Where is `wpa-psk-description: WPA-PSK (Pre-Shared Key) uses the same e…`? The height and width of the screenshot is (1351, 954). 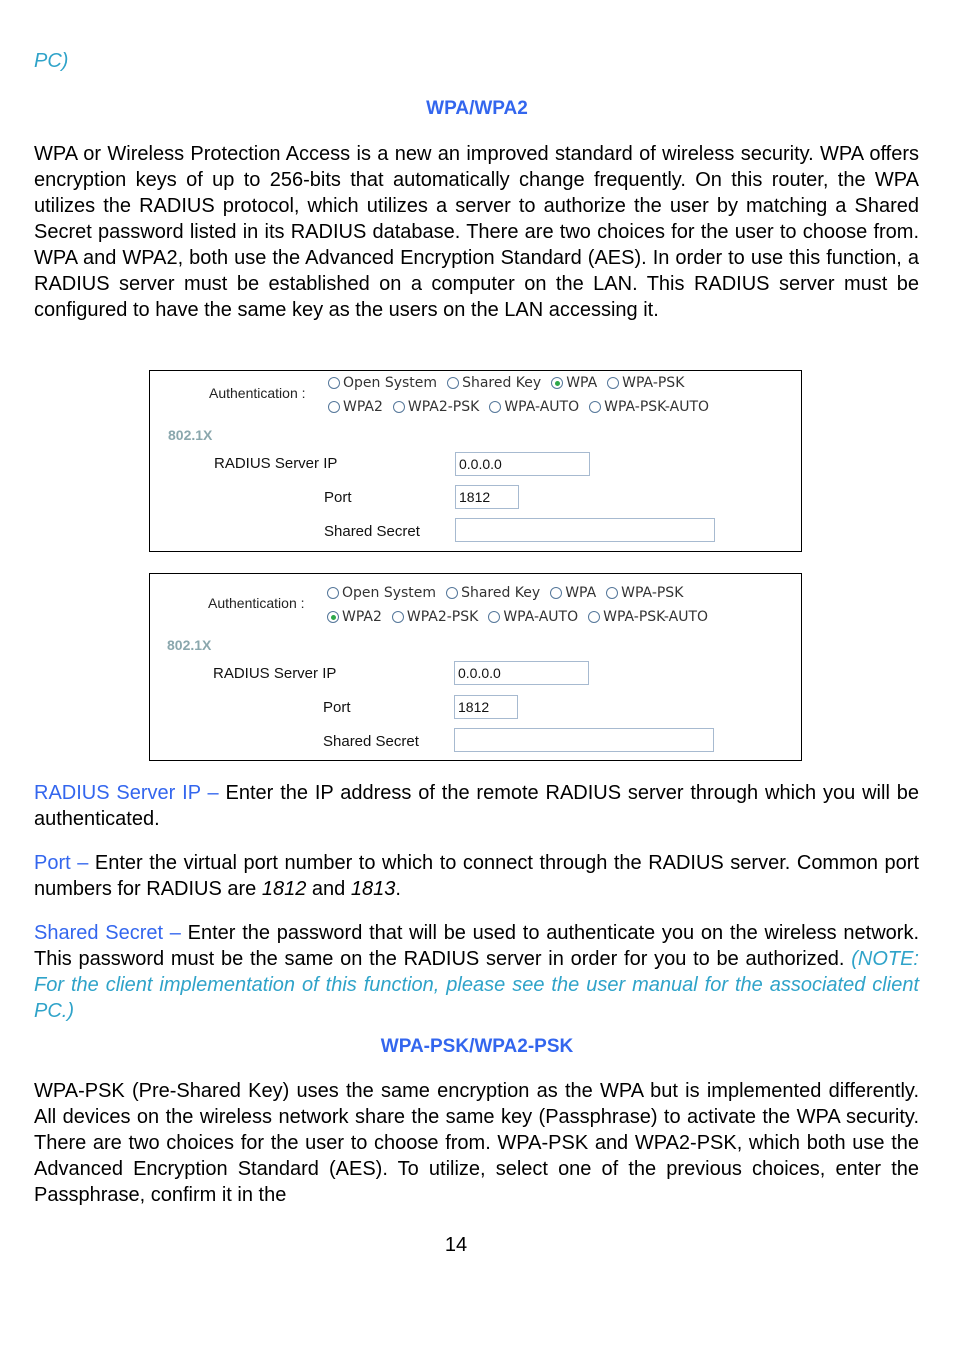 wpa-psk-description: WPA-PSK (Pre-Shared Key) uses the same e… is located at coordinates (476, 1143).